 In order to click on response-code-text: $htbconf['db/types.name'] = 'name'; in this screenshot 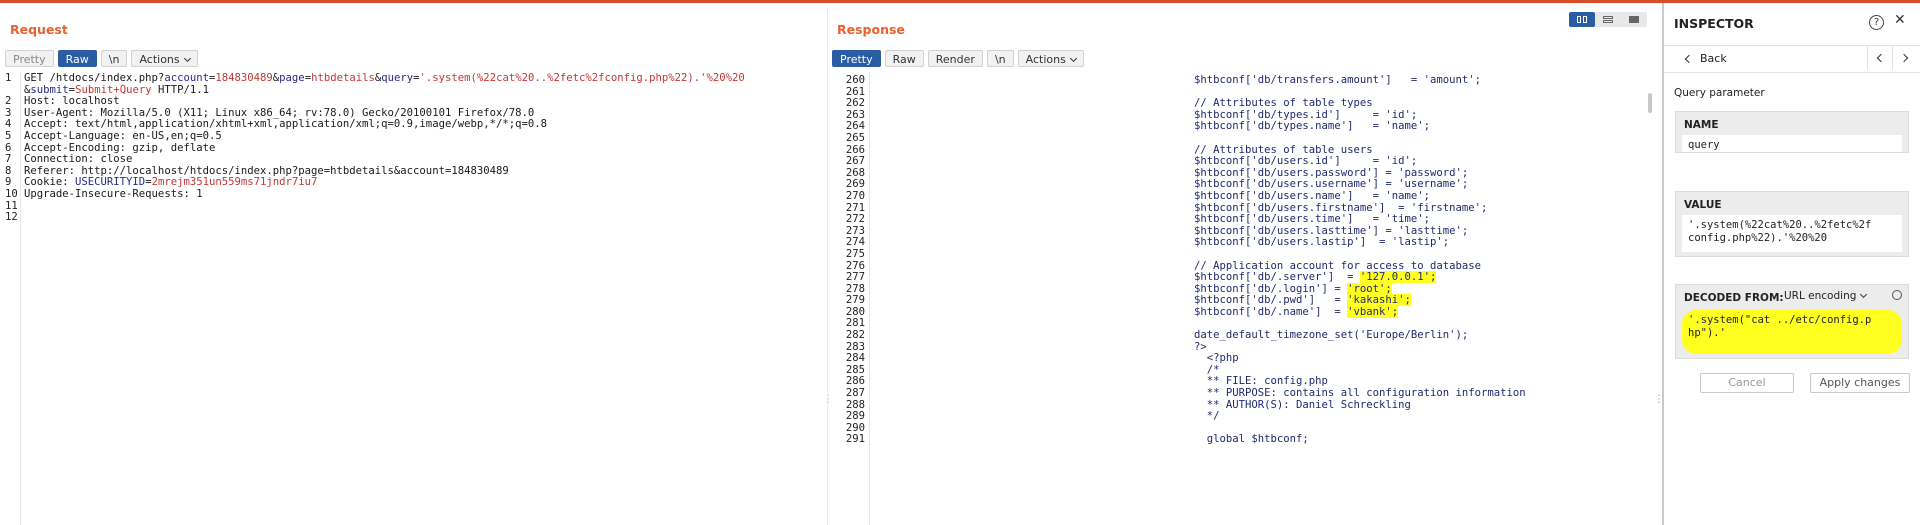, I will do `click(1312, 126)`.